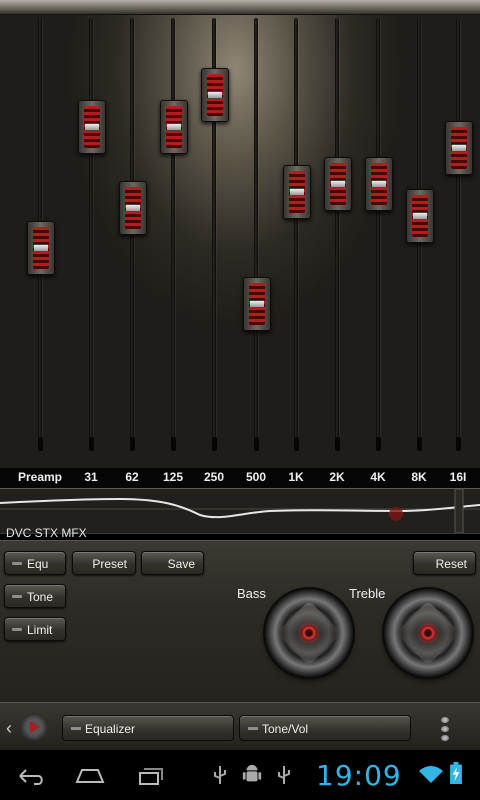 The height and width of the screenshot is (800, 480). Describe the element at coordinates (378, 477) in the screenshot. I see `band-label-4k: 4K` at that location.